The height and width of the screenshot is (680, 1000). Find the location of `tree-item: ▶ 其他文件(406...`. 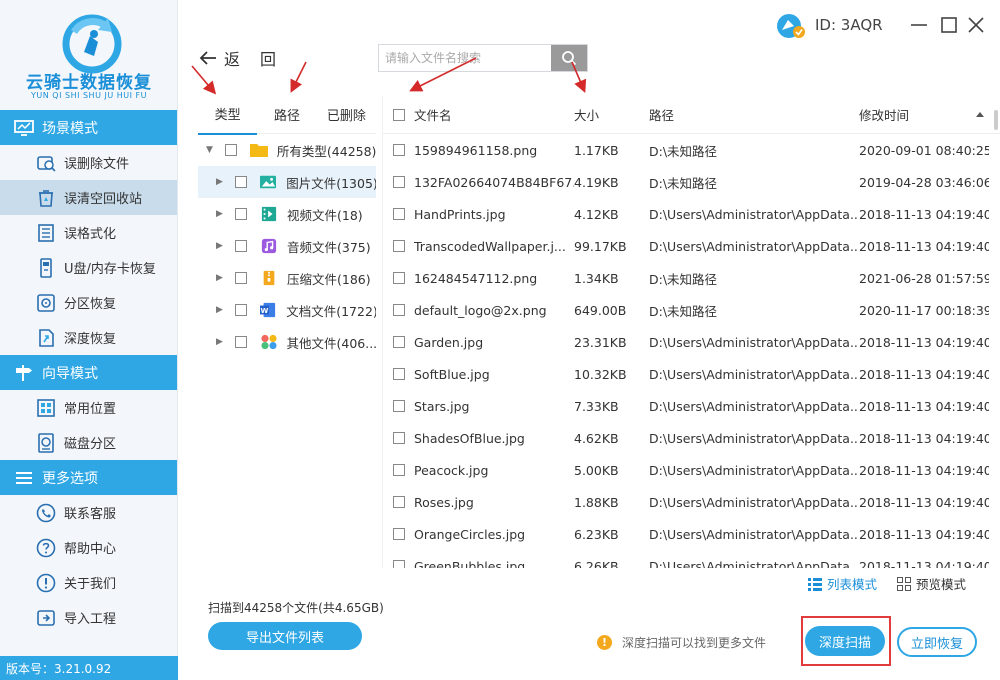

tree-item: ▶ 其他文件(406... is located at coordinates (287, 342).